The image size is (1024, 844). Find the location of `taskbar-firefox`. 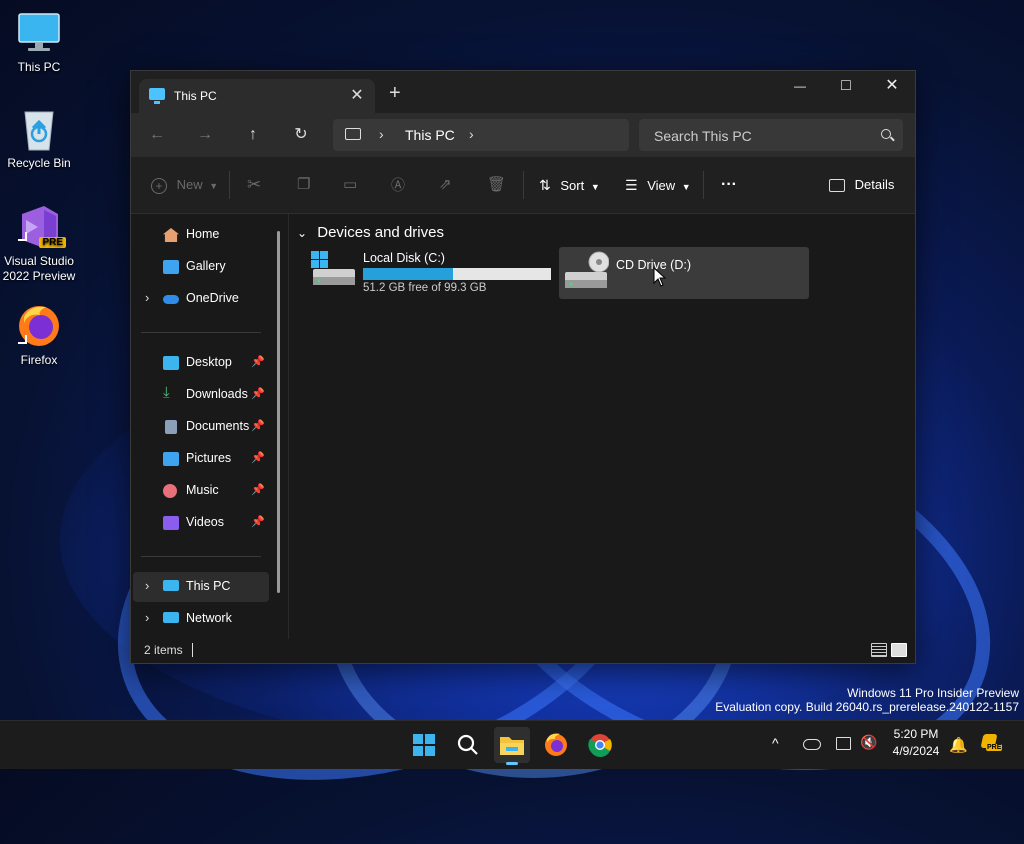

taskbar-firefox is located at coordinates (556, 745).